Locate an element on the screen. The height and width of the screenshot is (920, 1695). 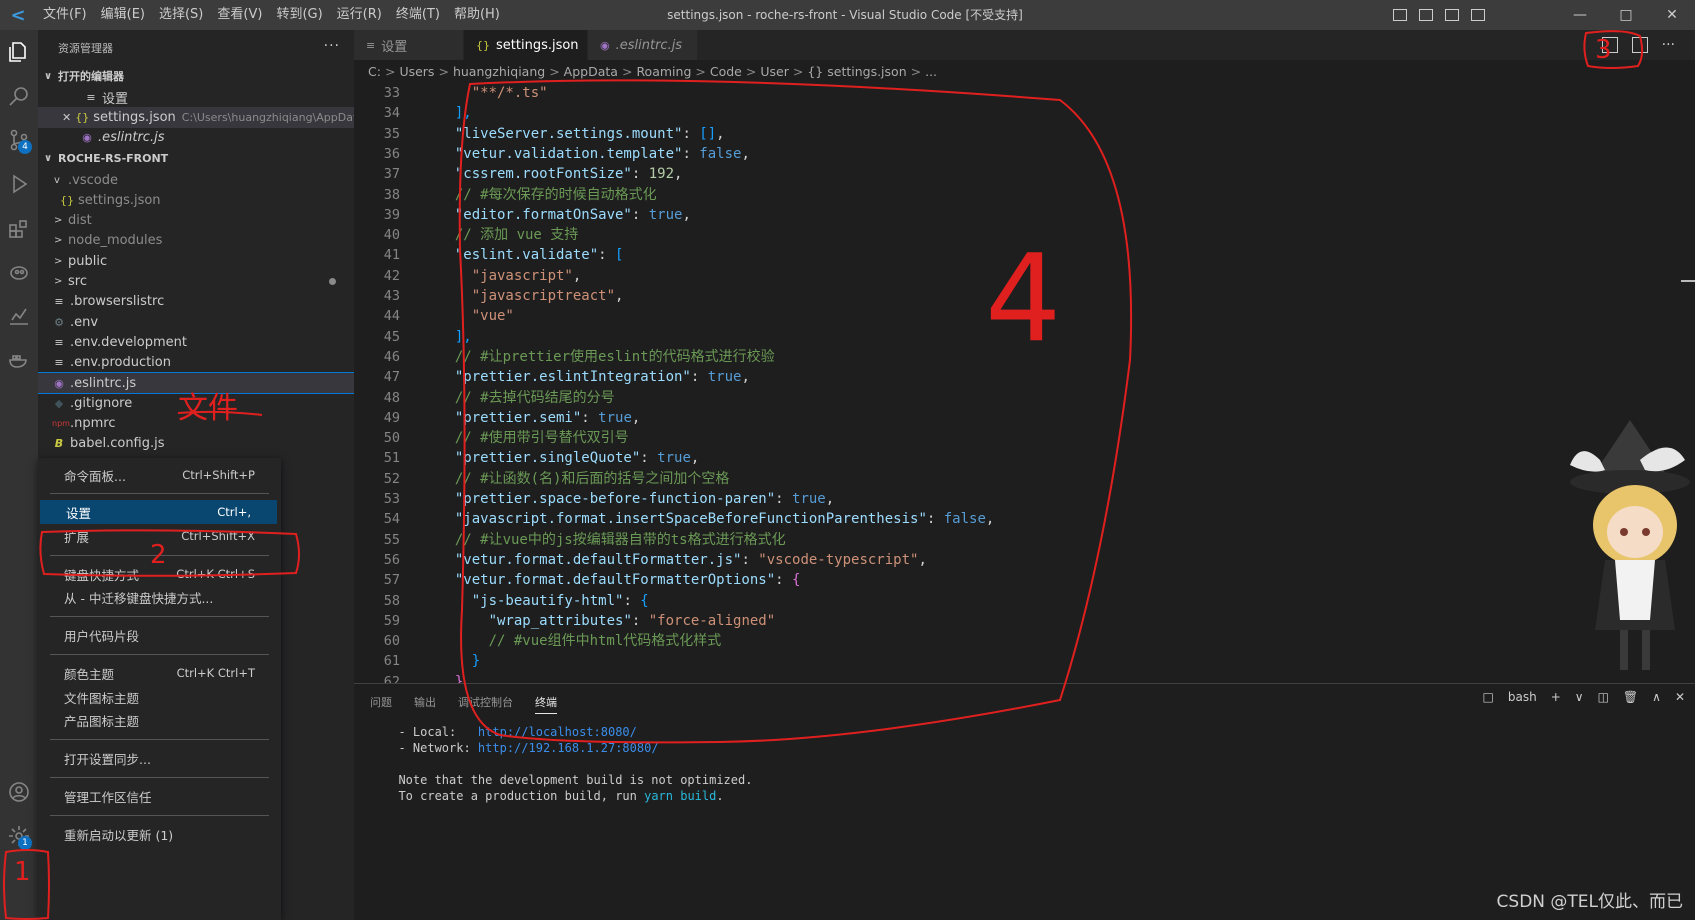
tree-file: ≡ .browserslistrc is located at coordinates (196, 302).